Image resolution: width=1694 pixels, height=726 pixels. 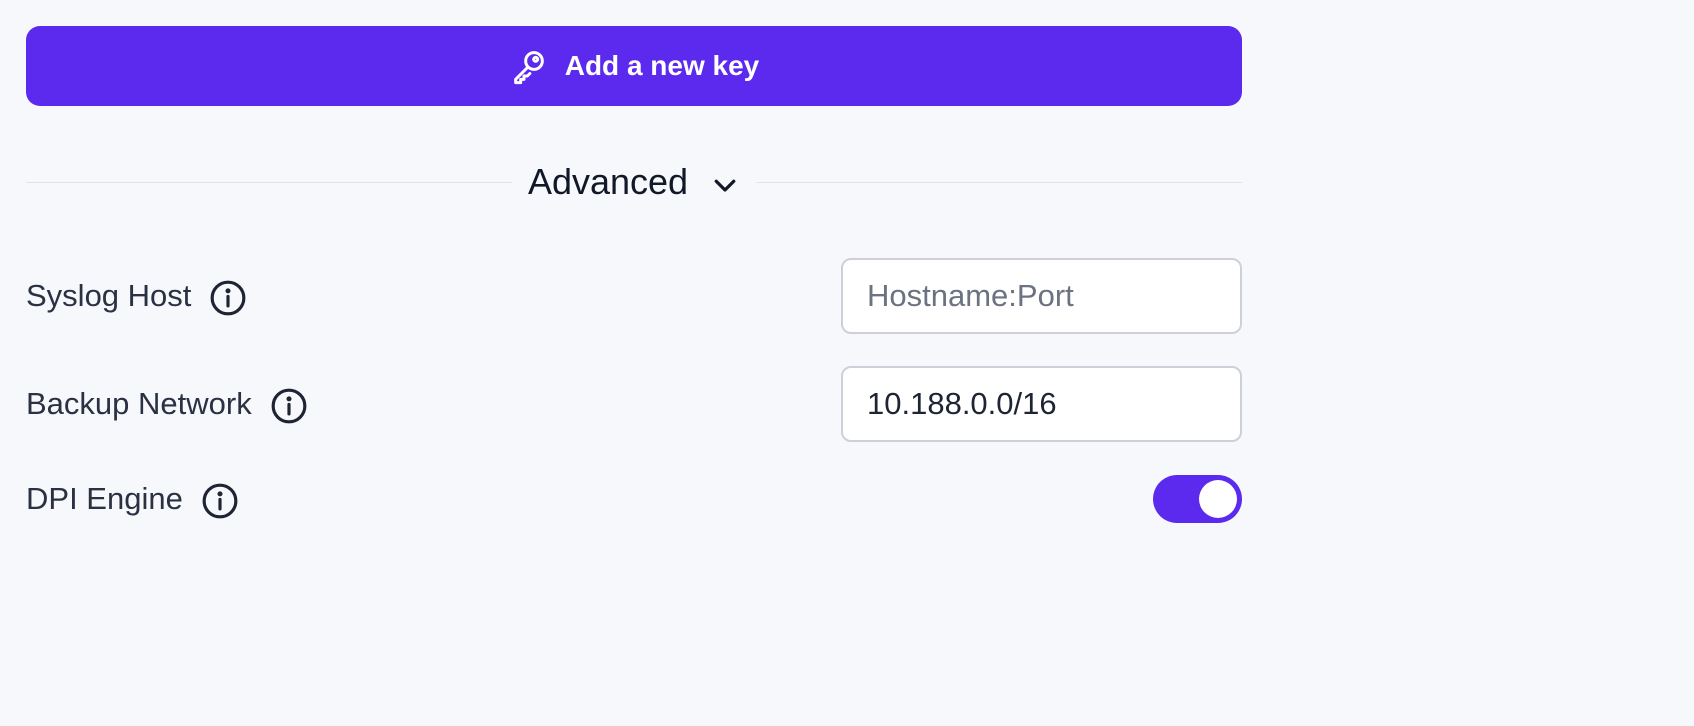 I want to click on dpi-engine-label: DPI Engine, so click(x=104, y=498).